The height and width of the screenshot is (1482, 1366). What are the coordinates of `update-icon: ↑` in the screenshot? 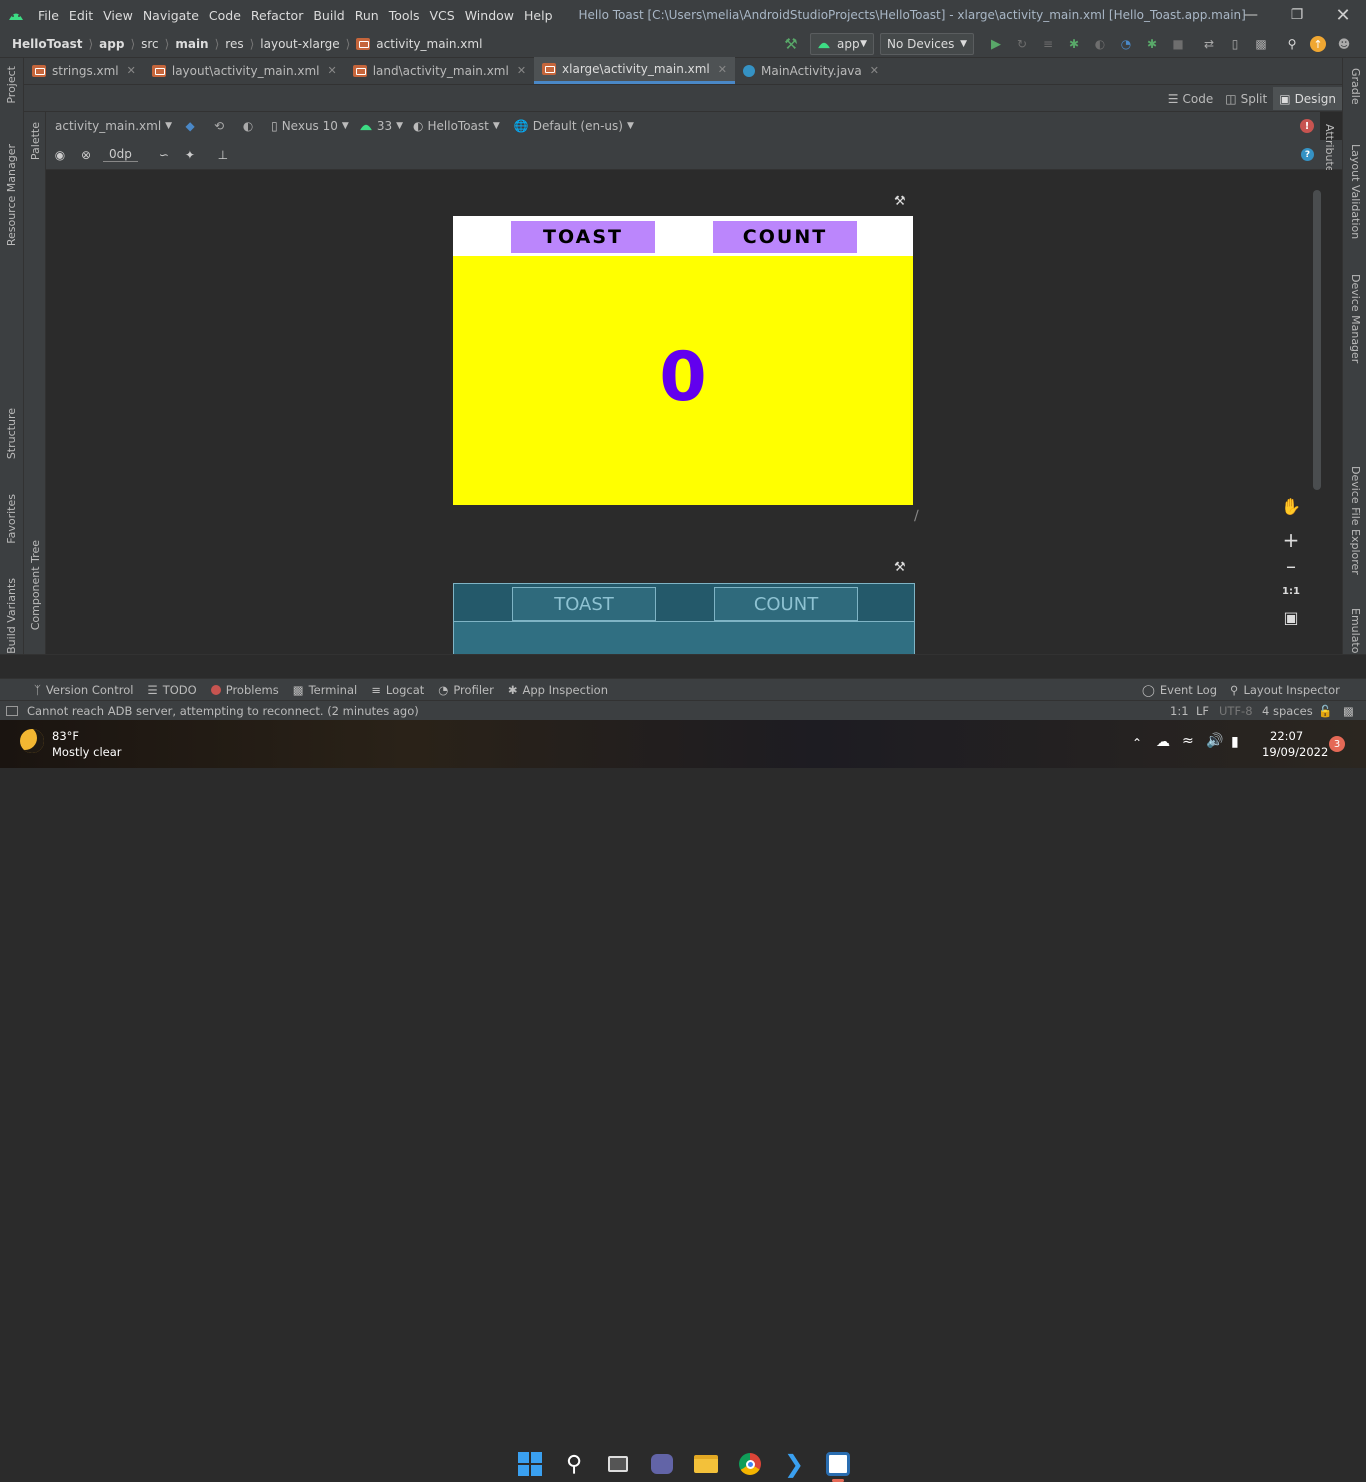 It's located at (1318, 44).